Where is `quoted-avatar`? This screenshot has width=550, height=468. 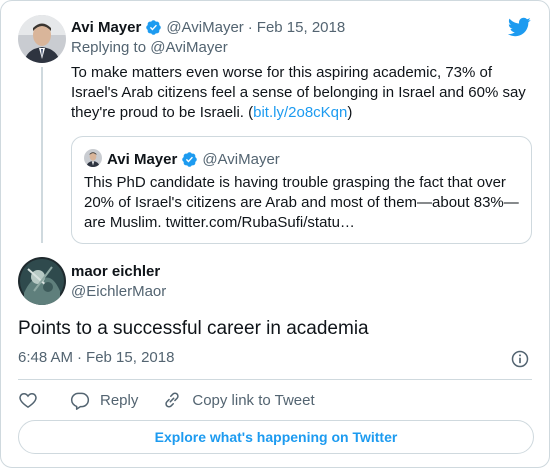
quoted-avatar is located at coordinates (93, 158).